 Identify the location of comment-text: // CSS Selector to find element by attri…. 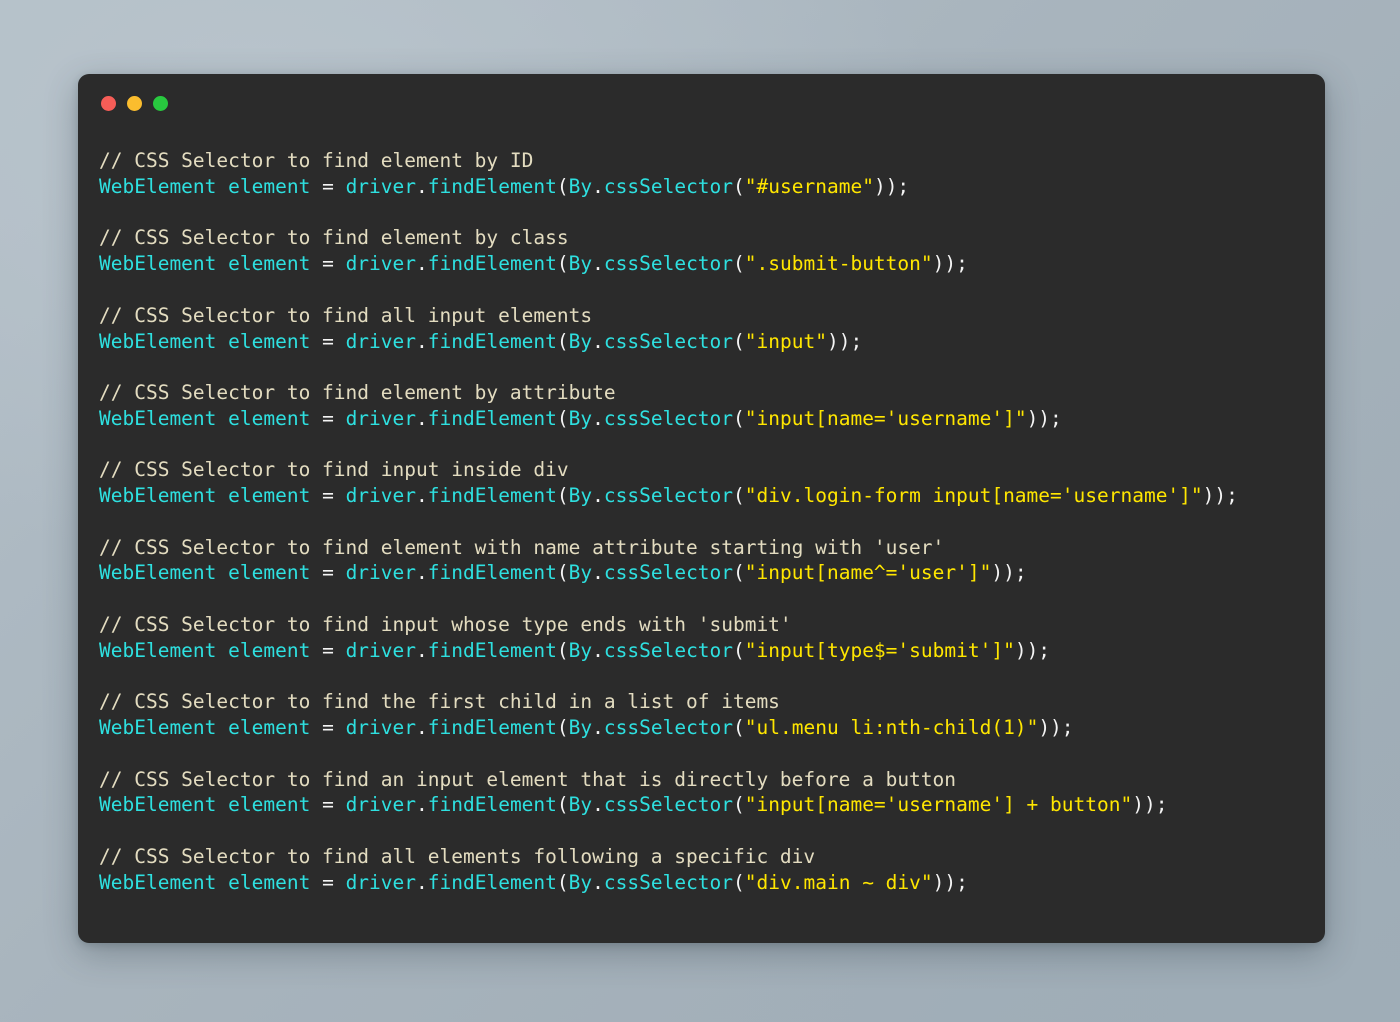
(357, 392).